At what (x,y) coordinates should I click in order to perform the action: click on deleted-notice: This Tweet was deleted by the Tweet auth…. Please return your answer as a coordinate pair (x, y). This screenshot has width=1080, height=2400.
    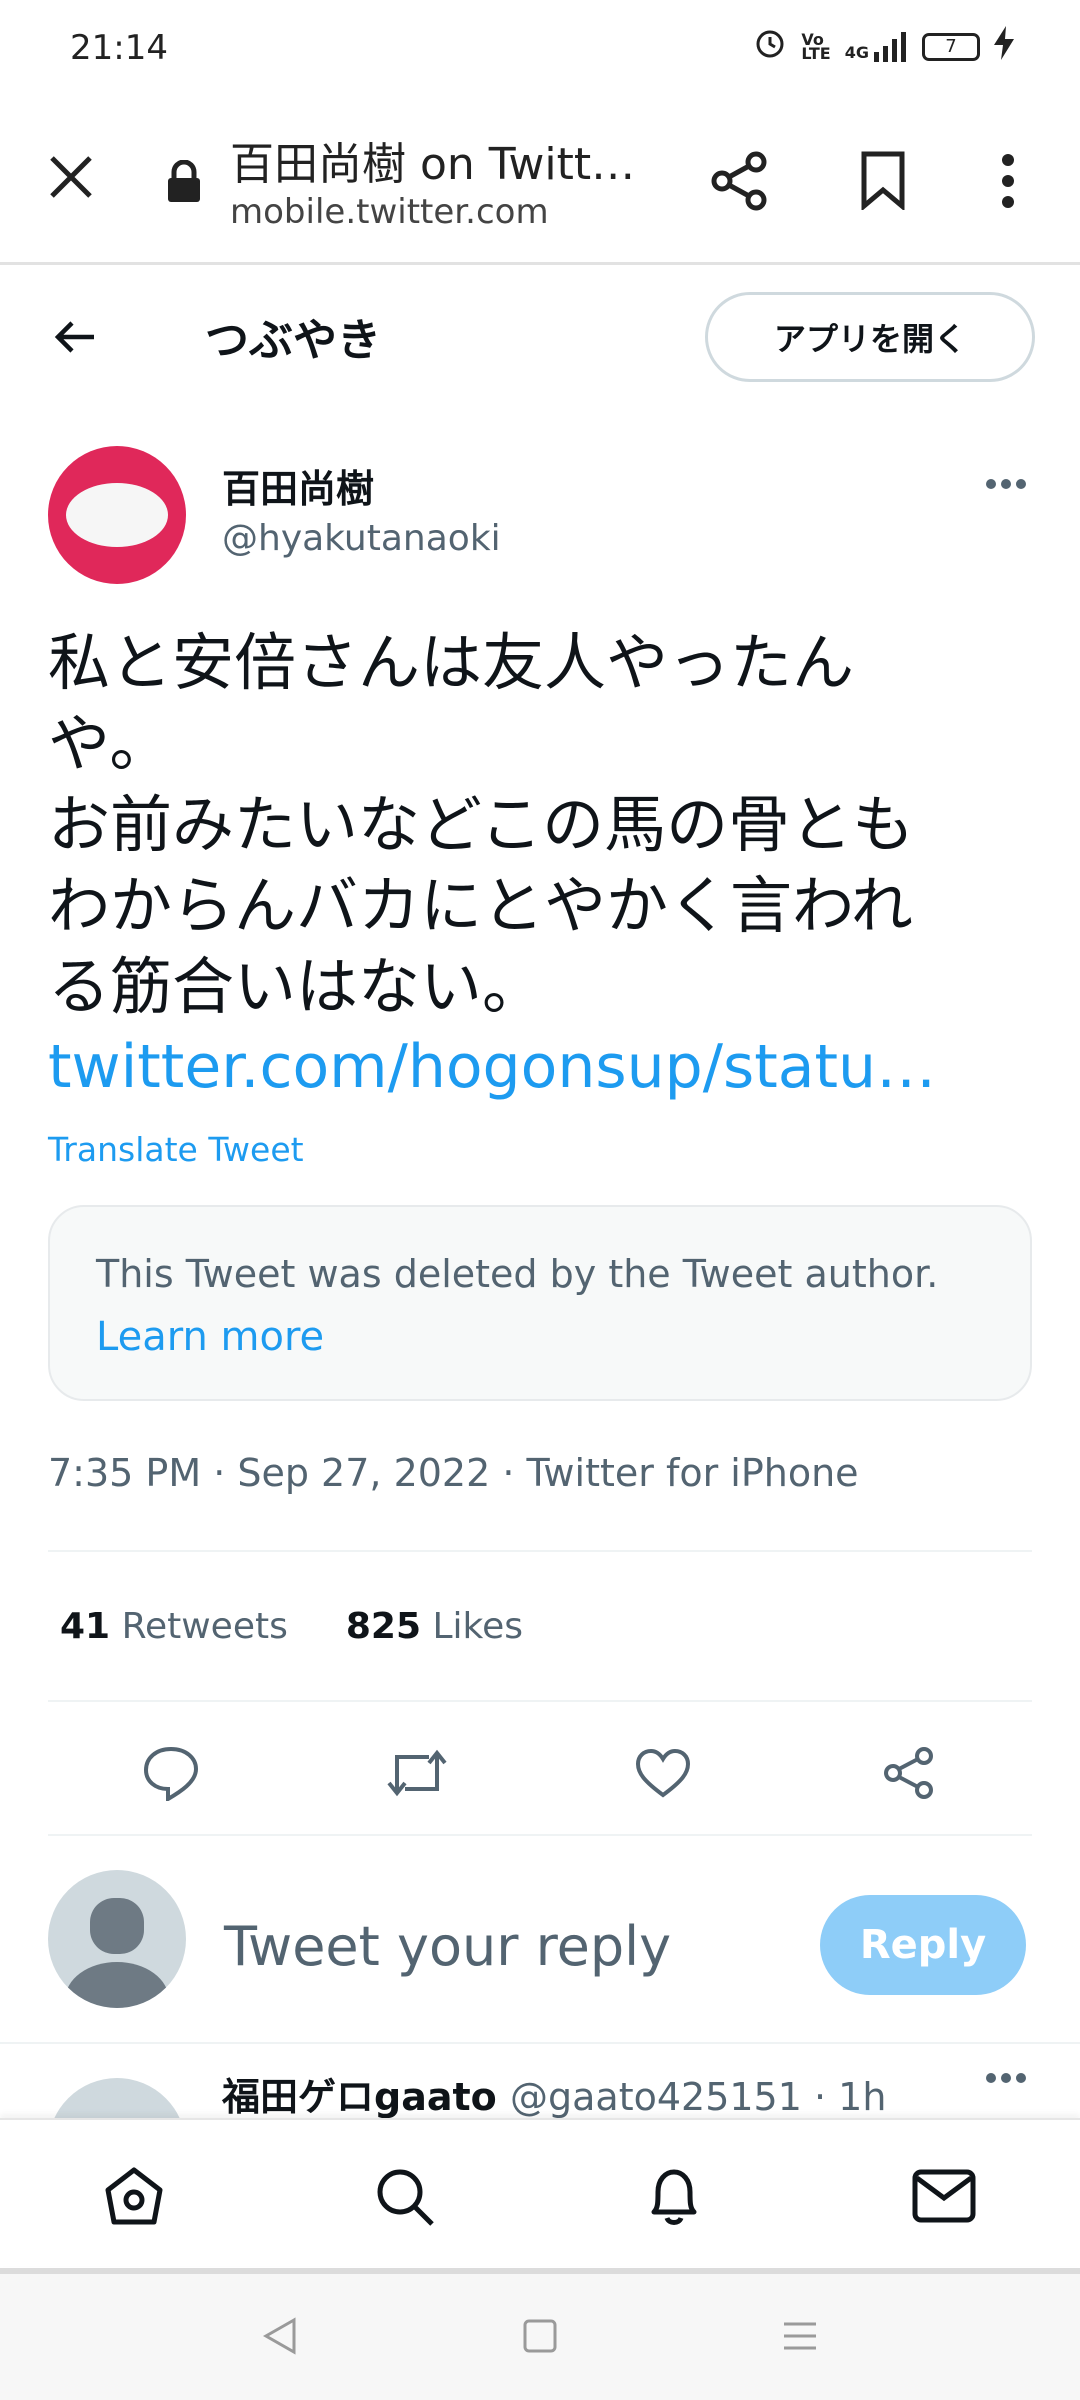
    Looking at the image, I should click on (517, 1274).